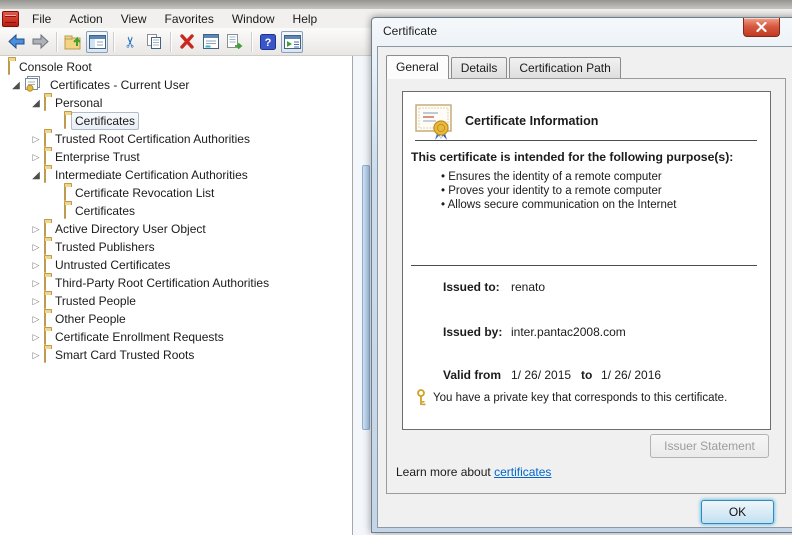 The width and height of the screenshot is (792, 535). I want to click on tab-certification-path: Certification Path, so click(565, 67).